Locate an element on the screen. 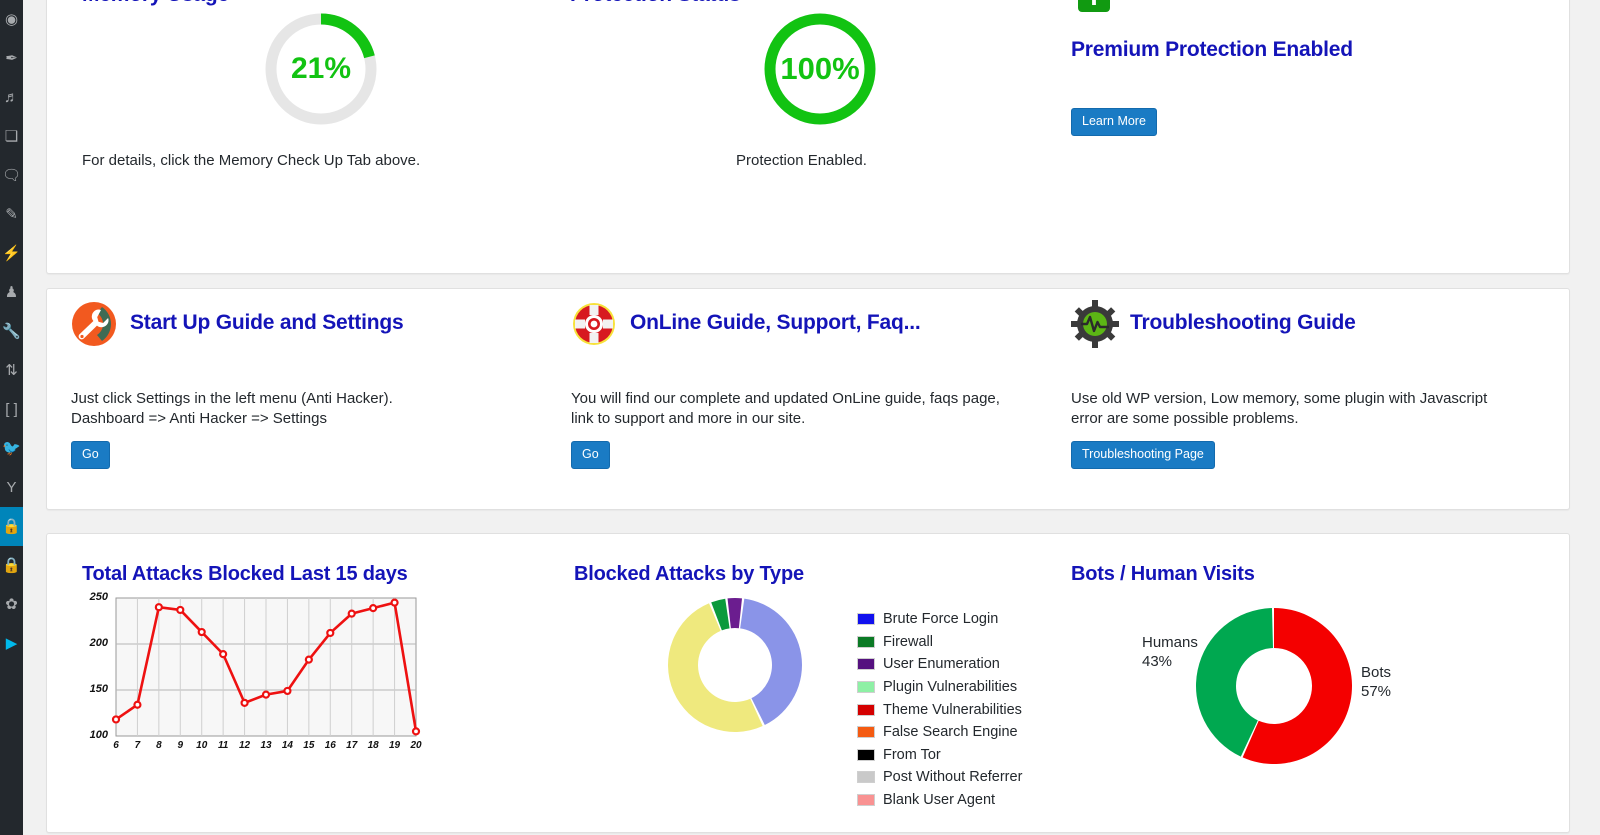 The width and height of the screenshot is (1600, 835). legend-label: From Tor is located at coordinates (912, 754).